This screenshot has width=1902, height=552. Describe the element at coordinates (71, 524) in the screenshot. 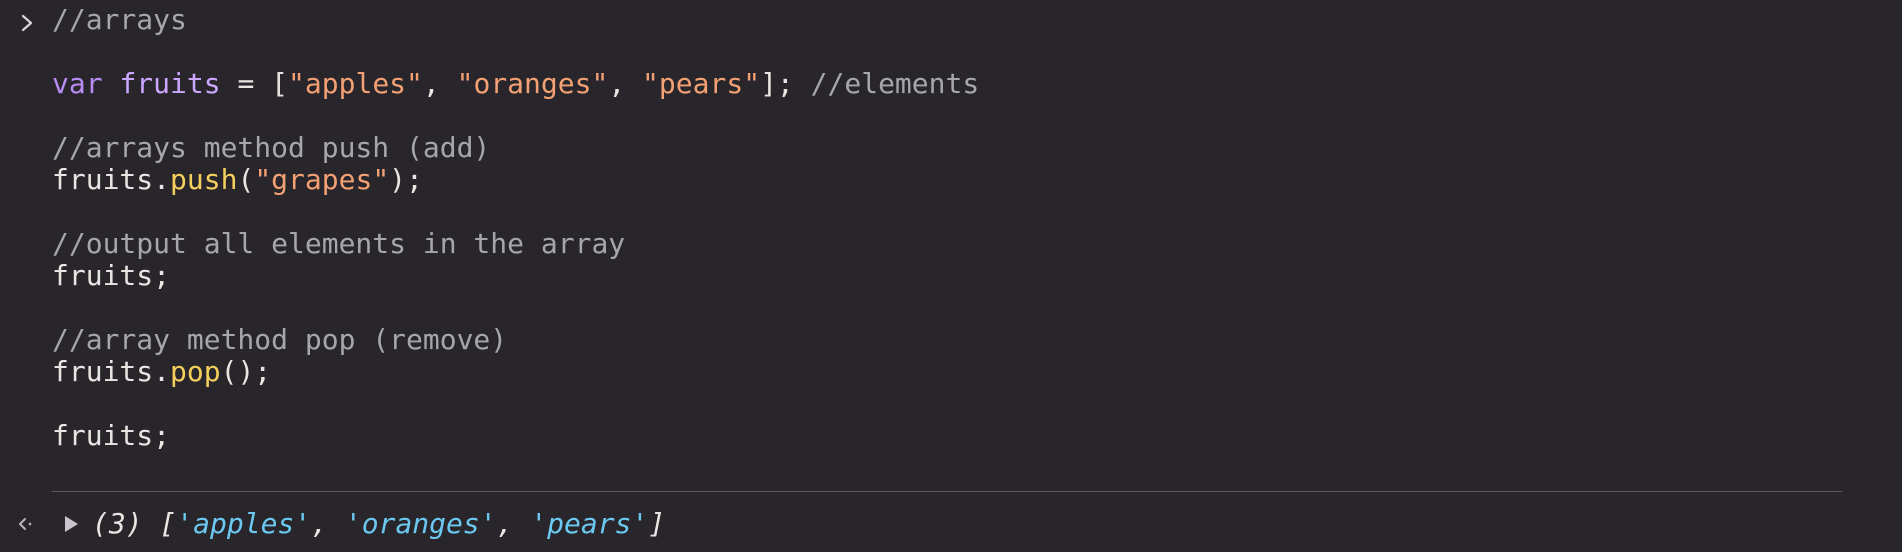

I see `expand-triangle-icon` at that location.